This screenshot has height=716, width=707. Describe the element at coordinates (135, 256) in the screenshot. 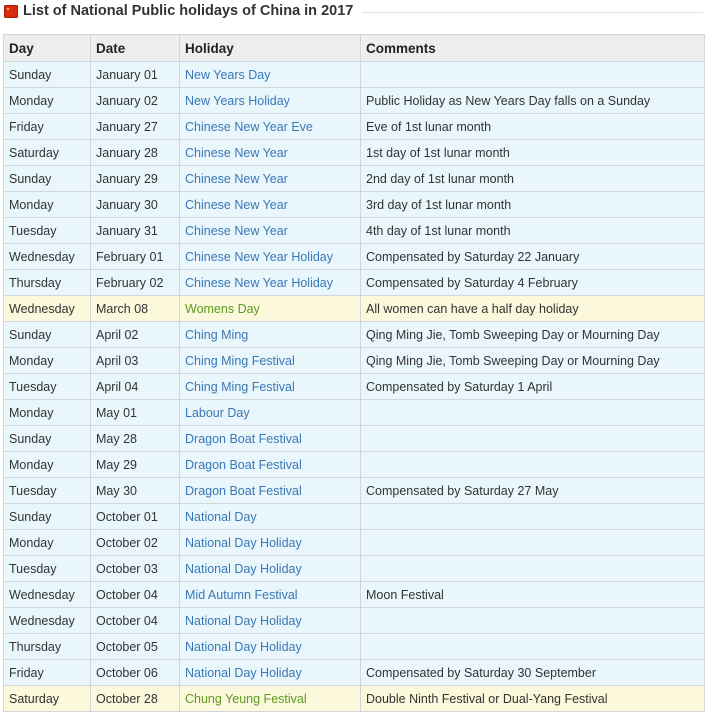

I see `cell-date: February 01` at that location.